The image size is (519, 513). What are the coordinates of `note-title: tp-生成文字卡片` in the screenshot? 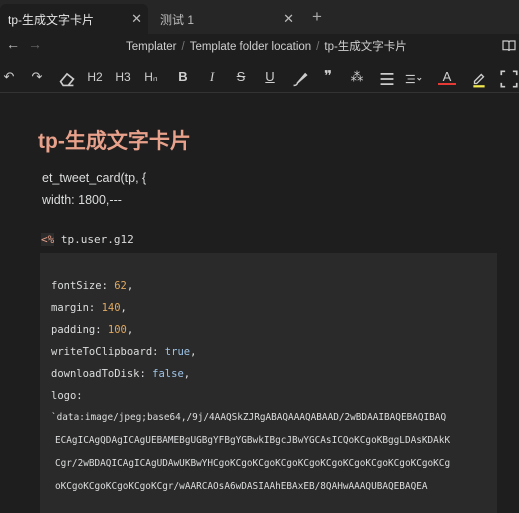 It's located at (114, 141).